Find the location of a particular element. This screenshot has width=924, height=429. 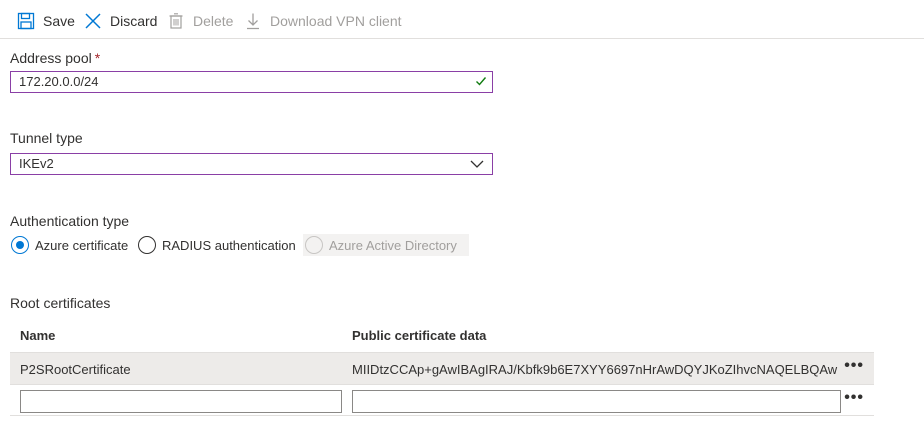

save-label: Save is located at coordinates (59, 21).